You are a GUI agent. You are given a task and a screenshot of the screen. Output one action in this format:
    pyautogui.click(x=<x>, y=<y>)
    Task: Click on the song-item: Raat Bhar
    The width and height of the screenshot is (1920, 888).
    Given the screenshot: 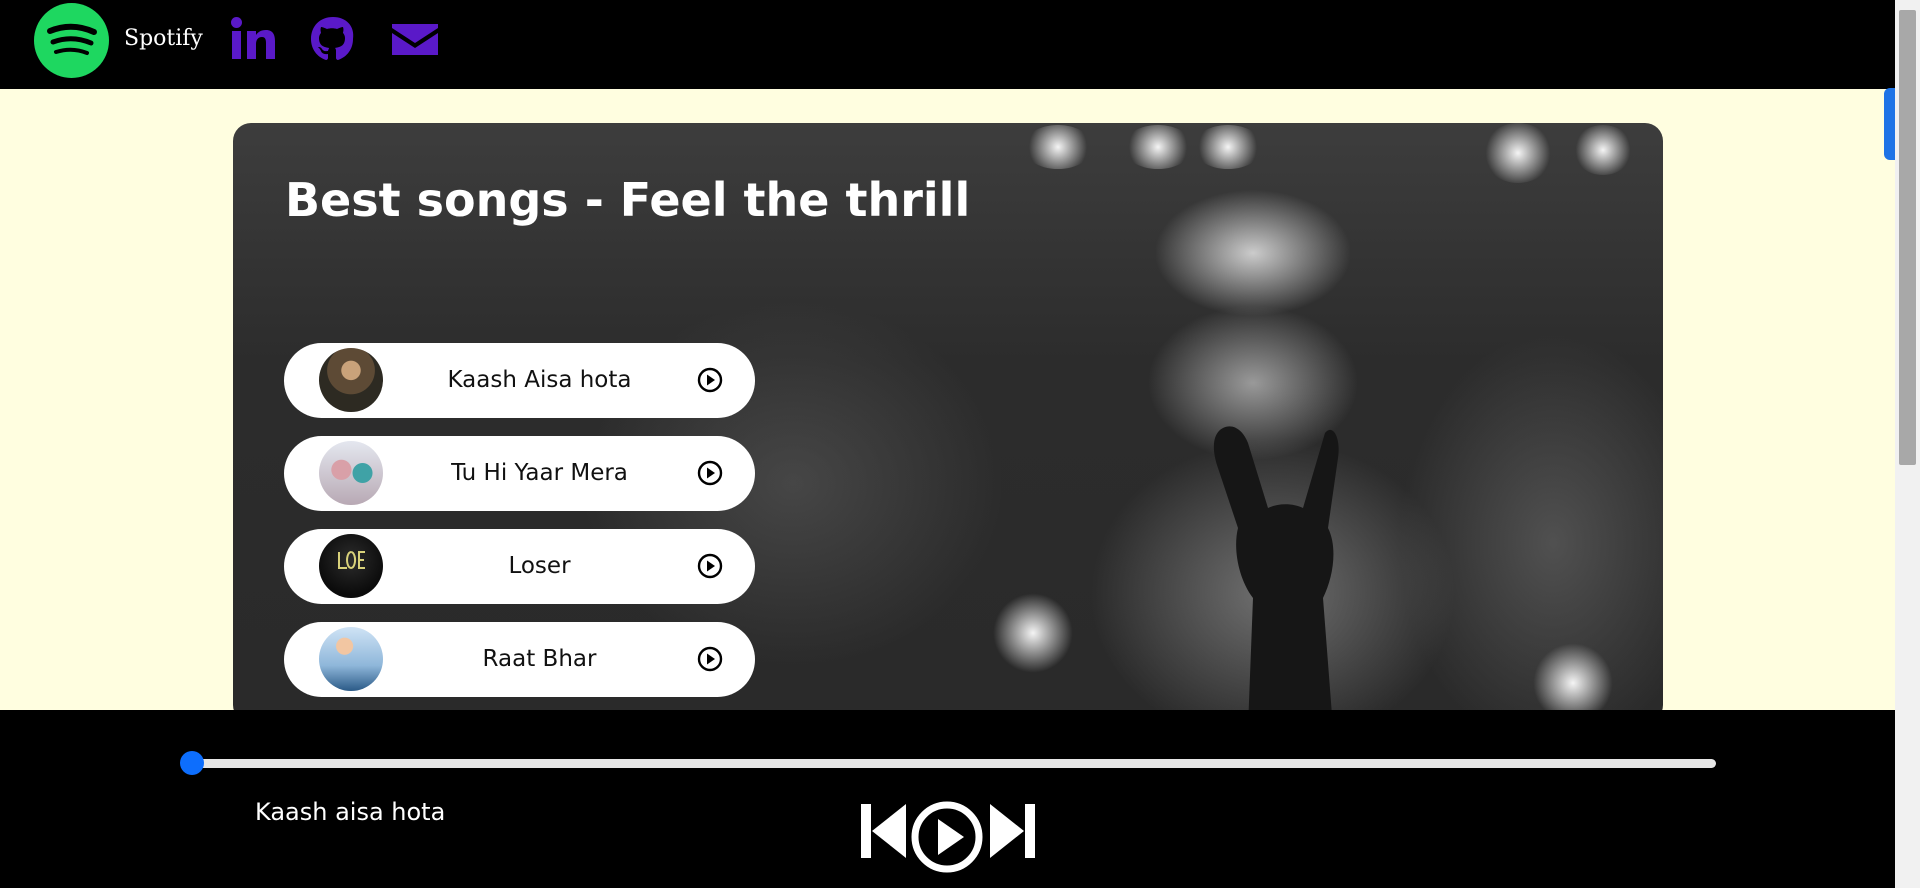 What is the action you would take?
    pyautogui.click(x=519, y=659)
    